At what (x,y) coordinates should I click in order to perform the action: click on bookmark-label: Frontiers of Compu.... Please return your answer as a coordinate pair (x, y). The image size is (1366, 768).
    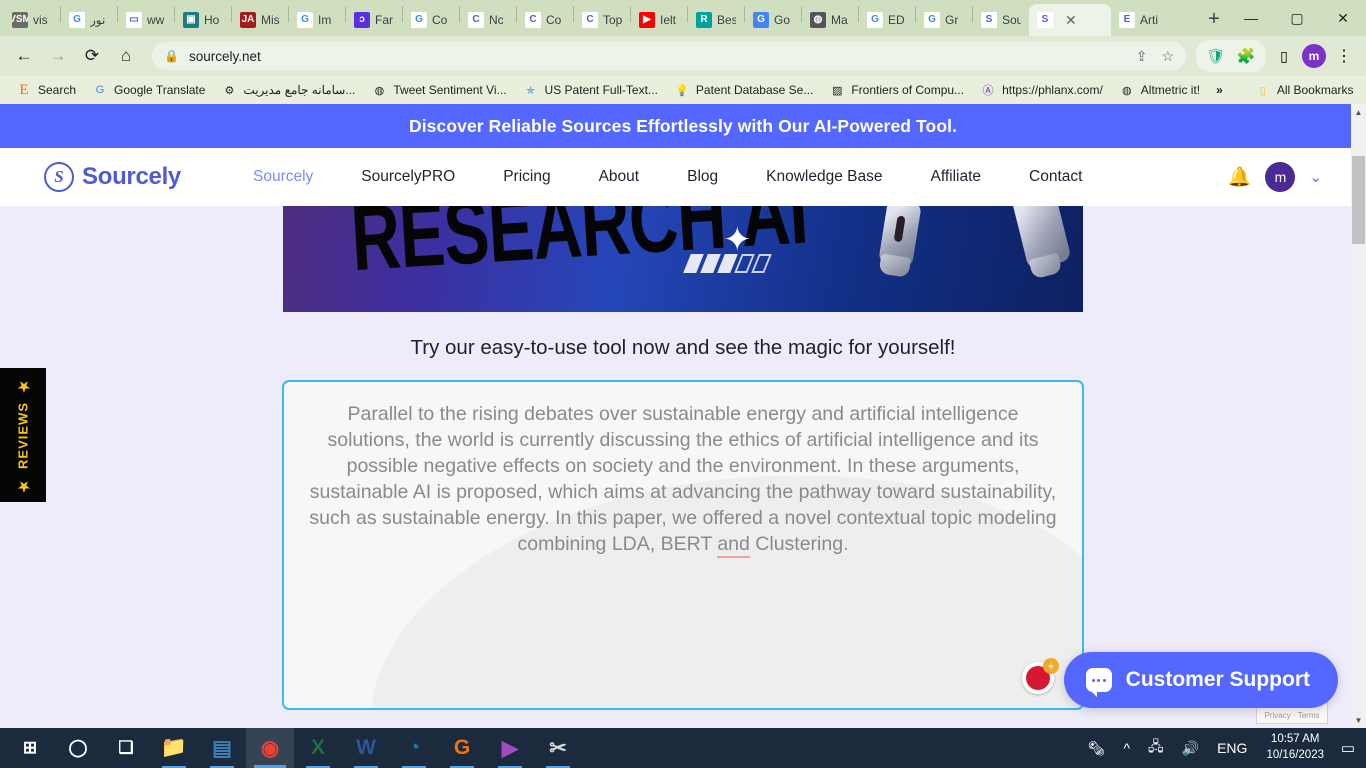
    Looking at the image, I should click on (908, 90).